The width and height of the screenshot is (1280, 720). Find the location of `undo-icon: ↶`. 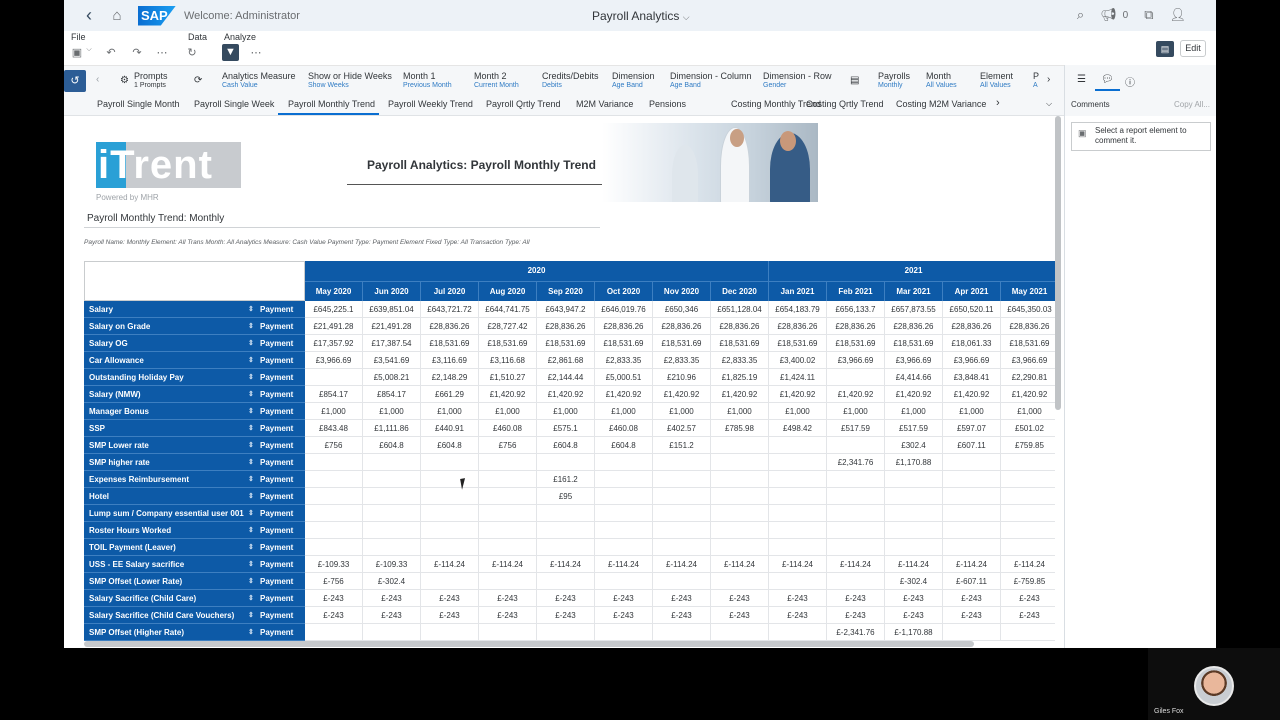

undo-icon: ↶ is located at coordinates (111, 52).